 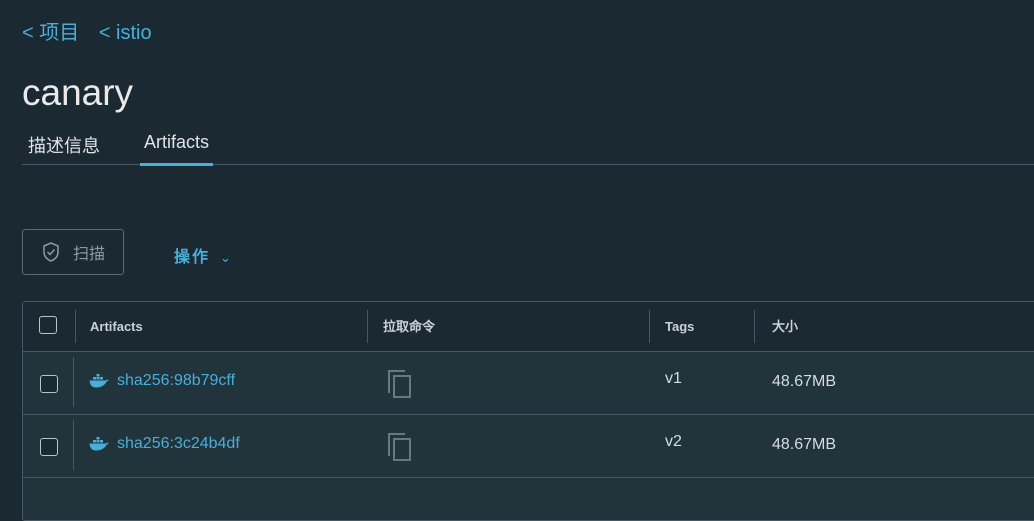 I want to click on shield-check-icon, so click(x=51, y=252).